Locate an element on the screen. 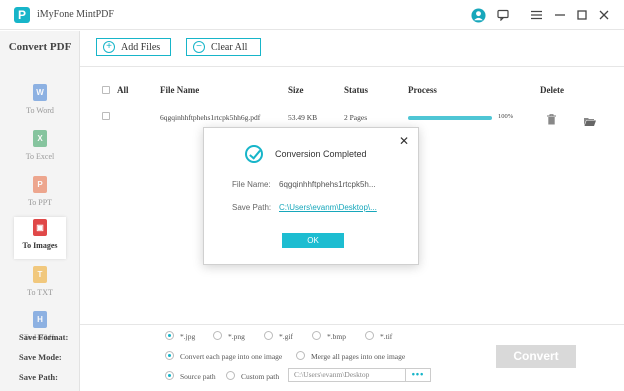 This screenshot has height=391, width=624. column-header-all: All is located at coordinates (123, 90).